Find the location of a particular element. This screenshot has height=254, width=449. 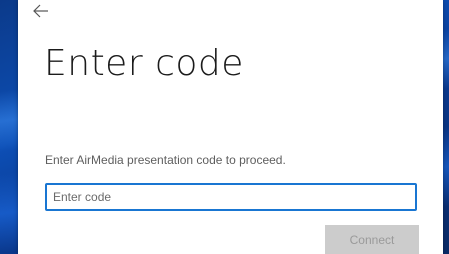

back-arrow-icon is located at coordinates (44, 12).